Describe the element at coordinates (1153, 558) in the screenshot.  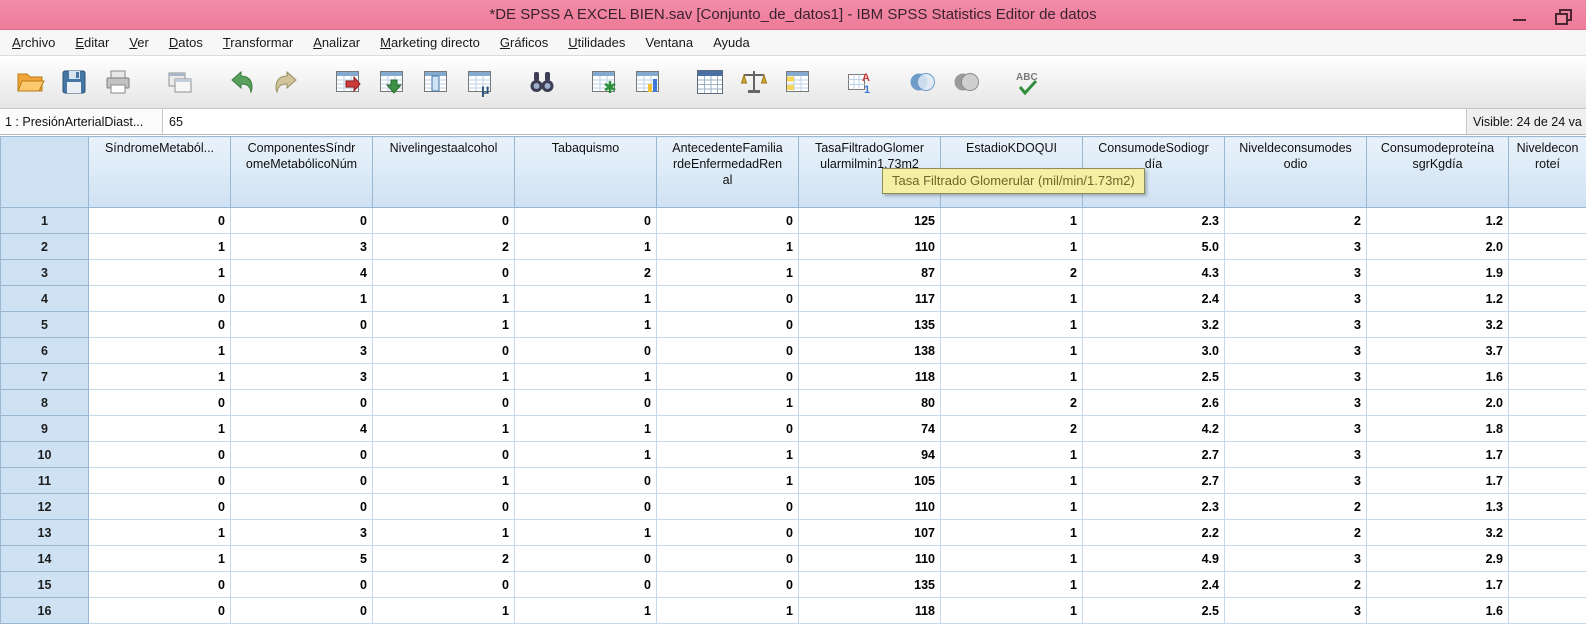
I see `data-cell: 4.9` at that location.